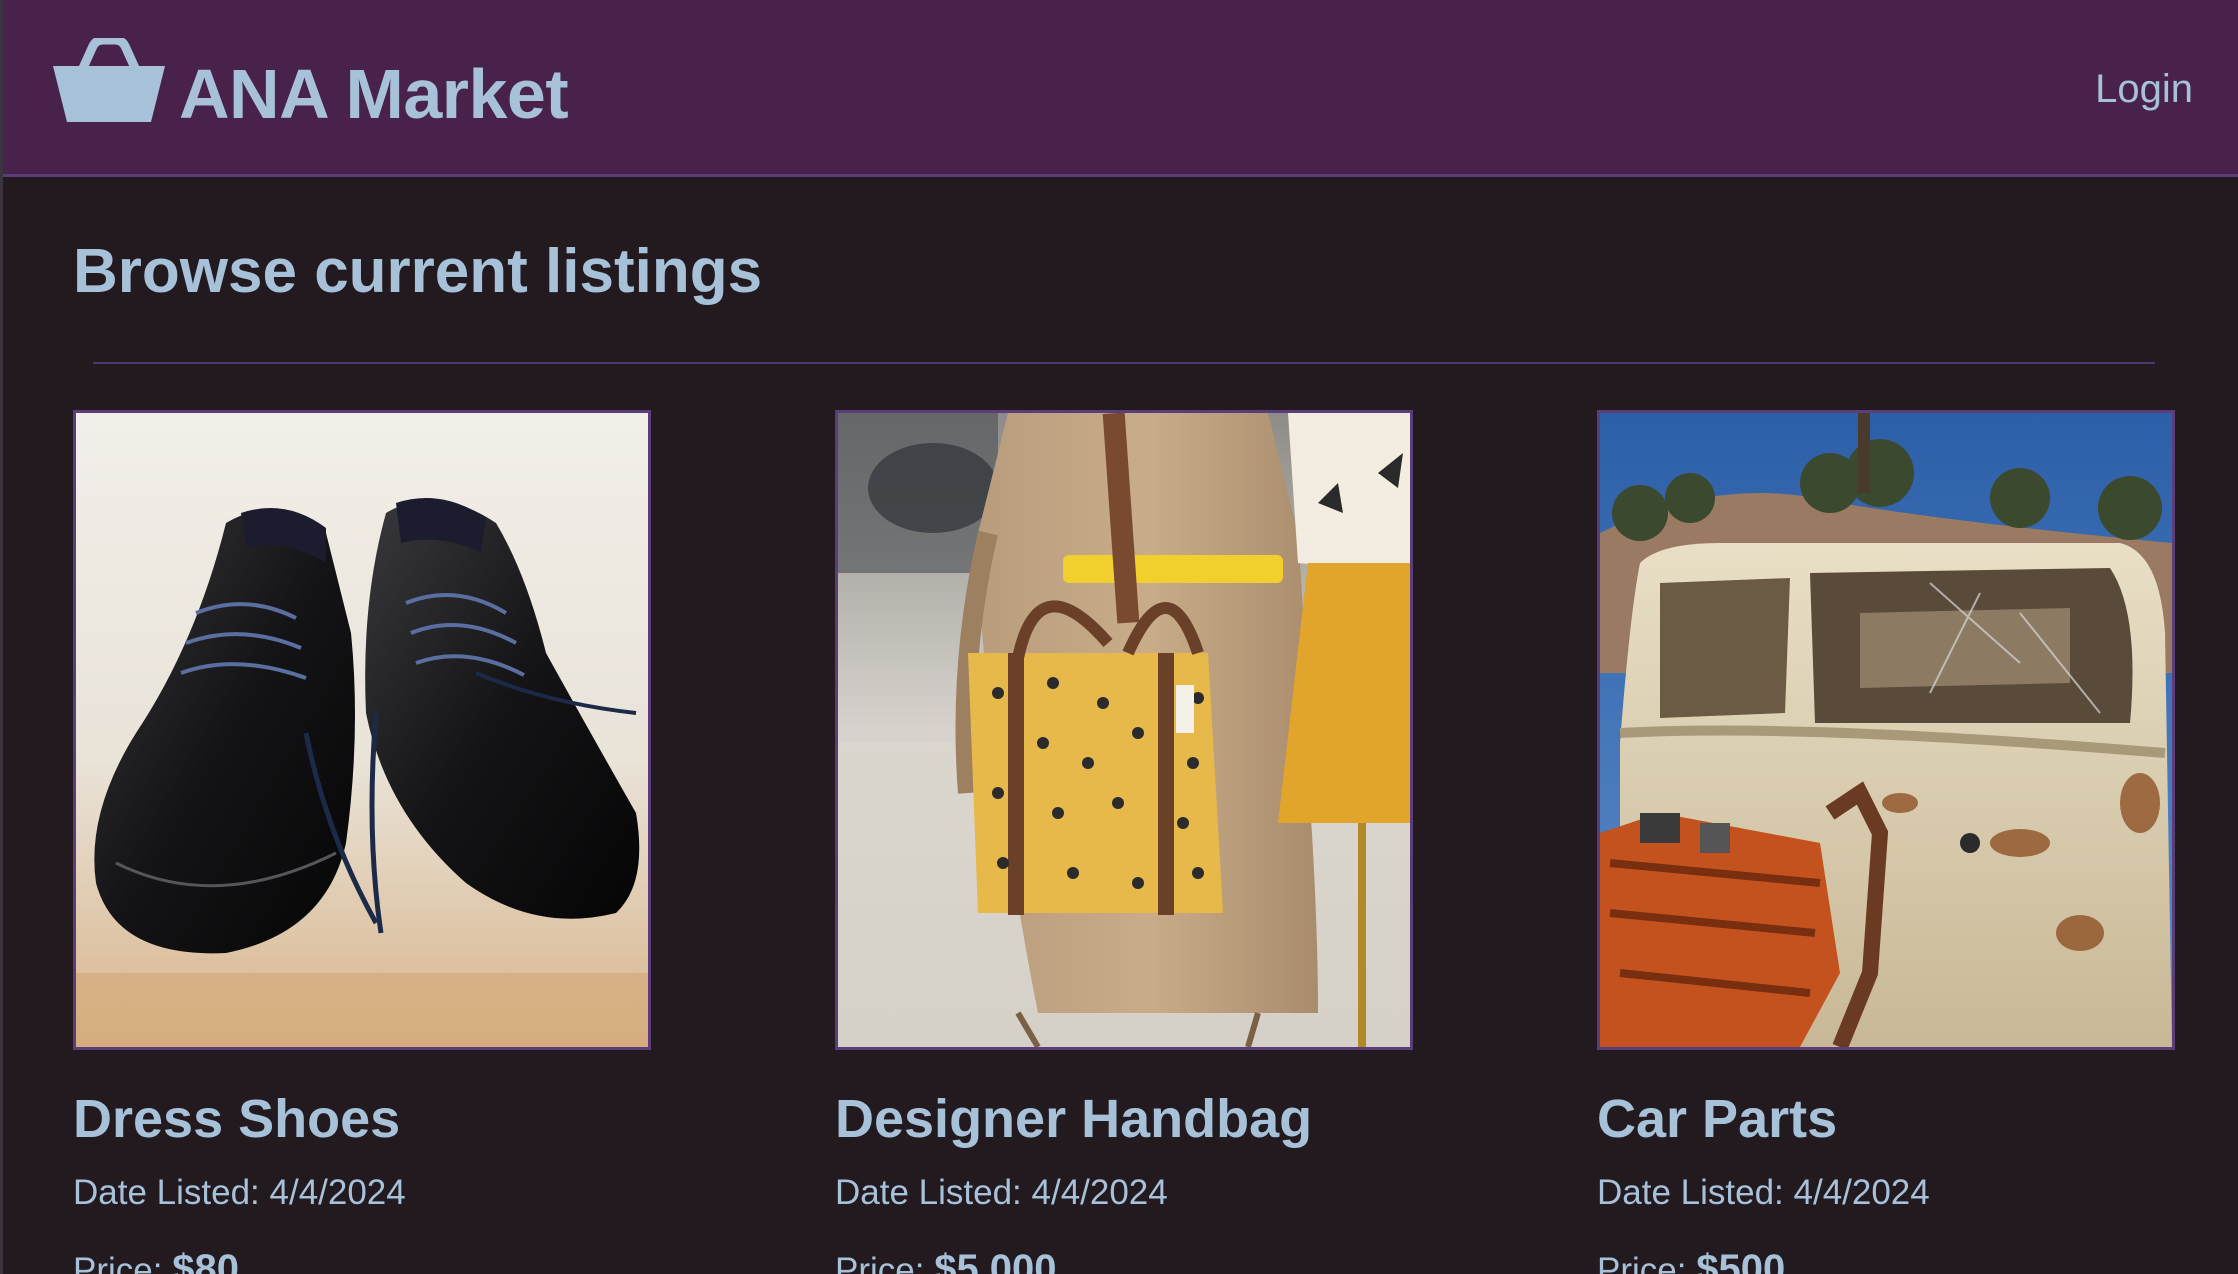 The width and height of the screenshot is (2238, 1274). What do you see at coordinates (1120, 88) in the screenshot?
I see `top-navbar: ANA Market Login` at bounding box center [1120, 88].